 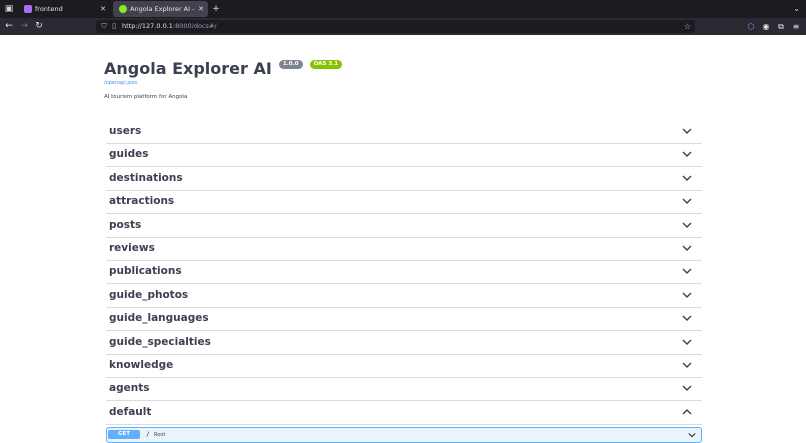 What do you see at coordinates (9, 26) in the screenshot?
I see `back-icon: ←` at bounding box center [9, 26].